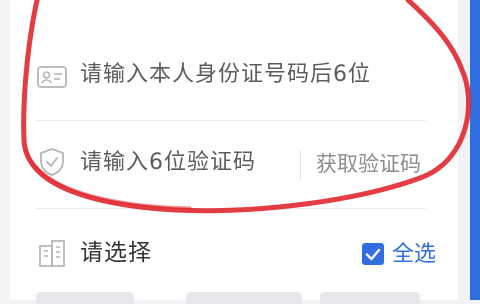 Image resolution: width=480 pixels, height=304 pixels. Describe the element at coordinates (116, 253) in the screenshot. I see `select-section-title: 请选择` at that location.